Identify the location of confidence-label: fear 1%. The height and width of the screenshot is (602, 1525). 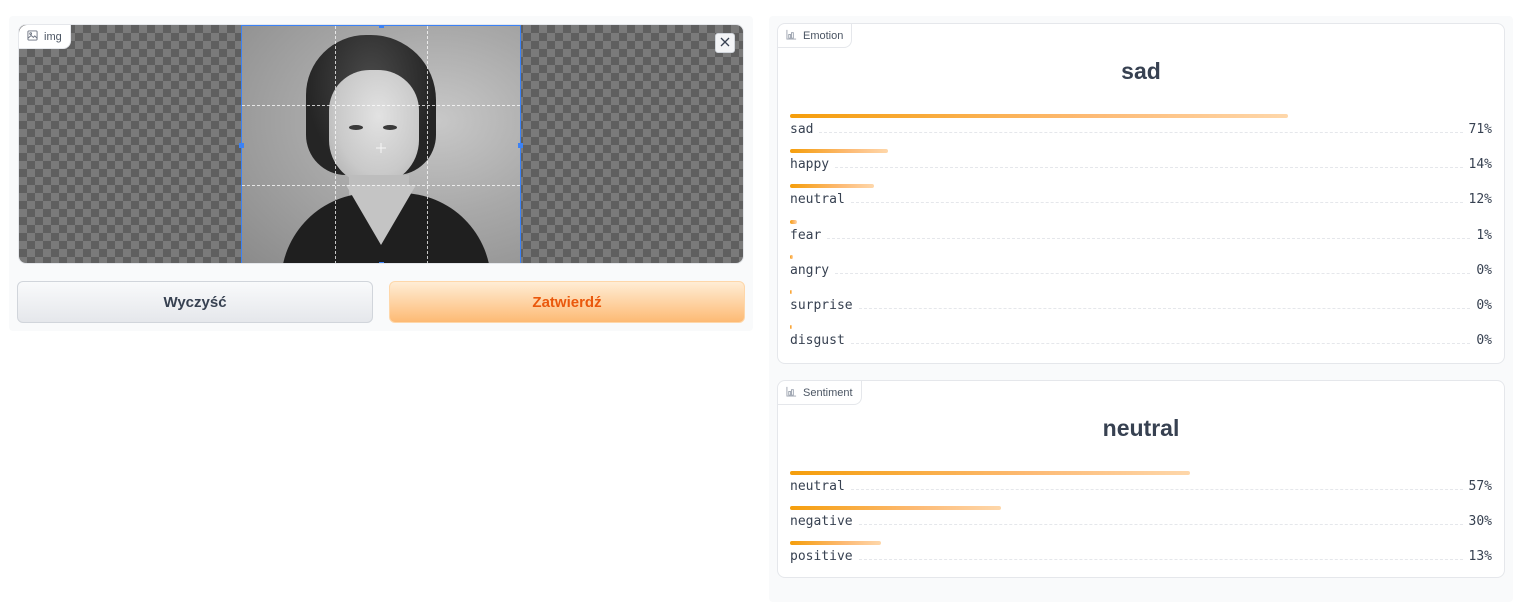
(1141, 235).